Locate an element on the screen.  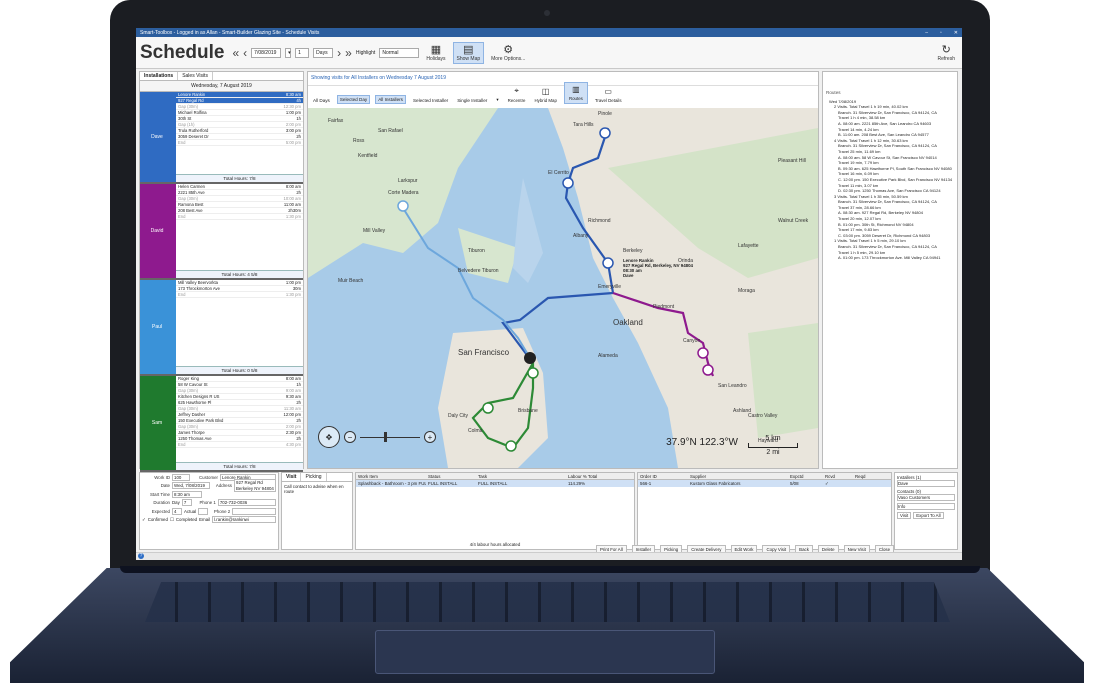
zoom-slider is located at coordinates (390, 436).